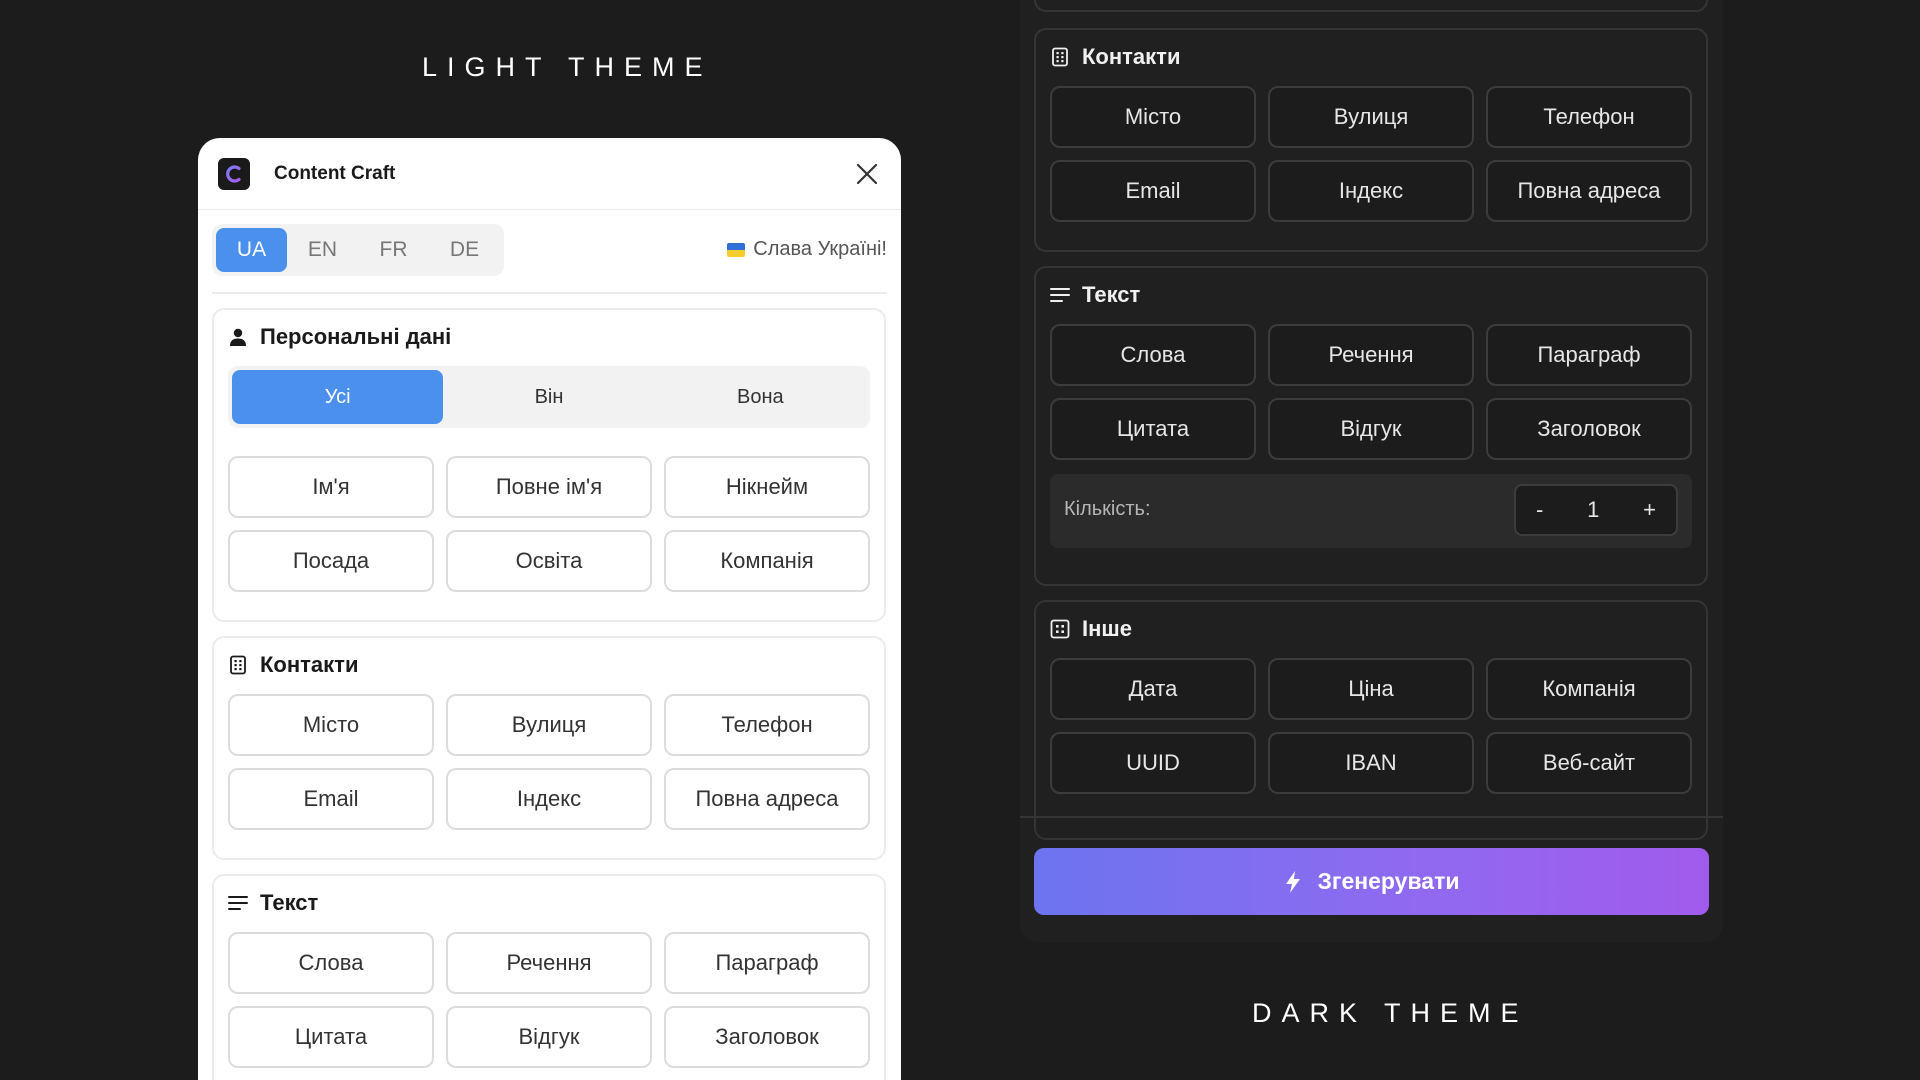  I want to click on ukraine-flag-icon, so click(736, 249).